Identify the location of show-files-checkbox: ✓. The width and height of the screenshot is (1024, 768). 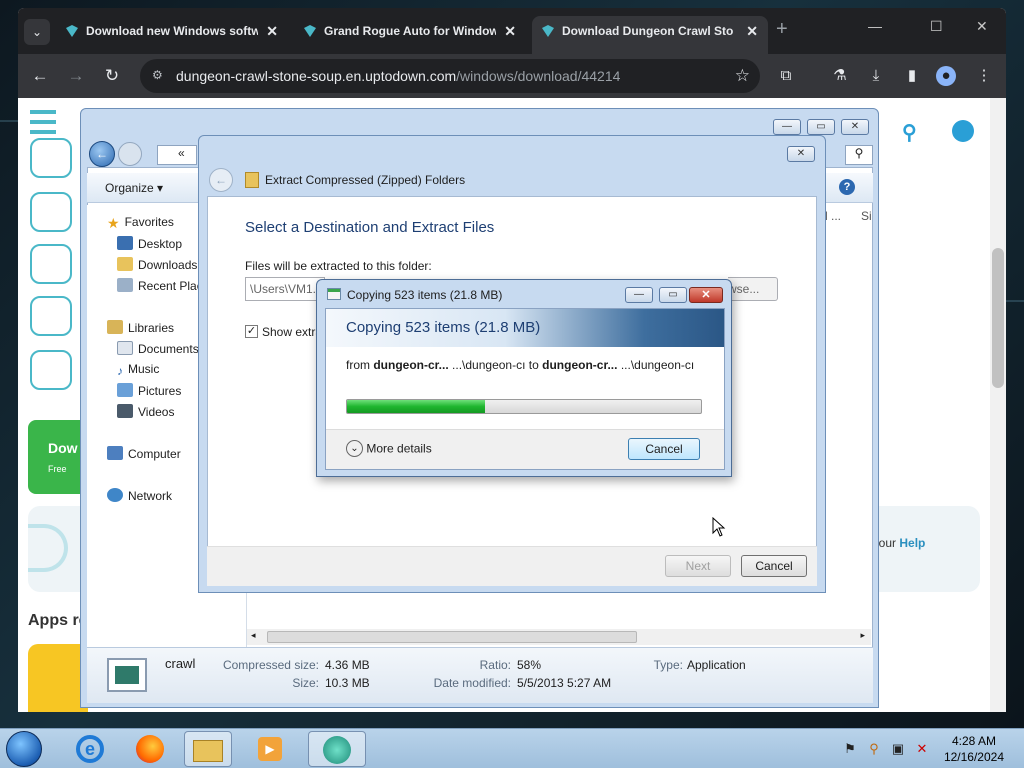
(251, 331).